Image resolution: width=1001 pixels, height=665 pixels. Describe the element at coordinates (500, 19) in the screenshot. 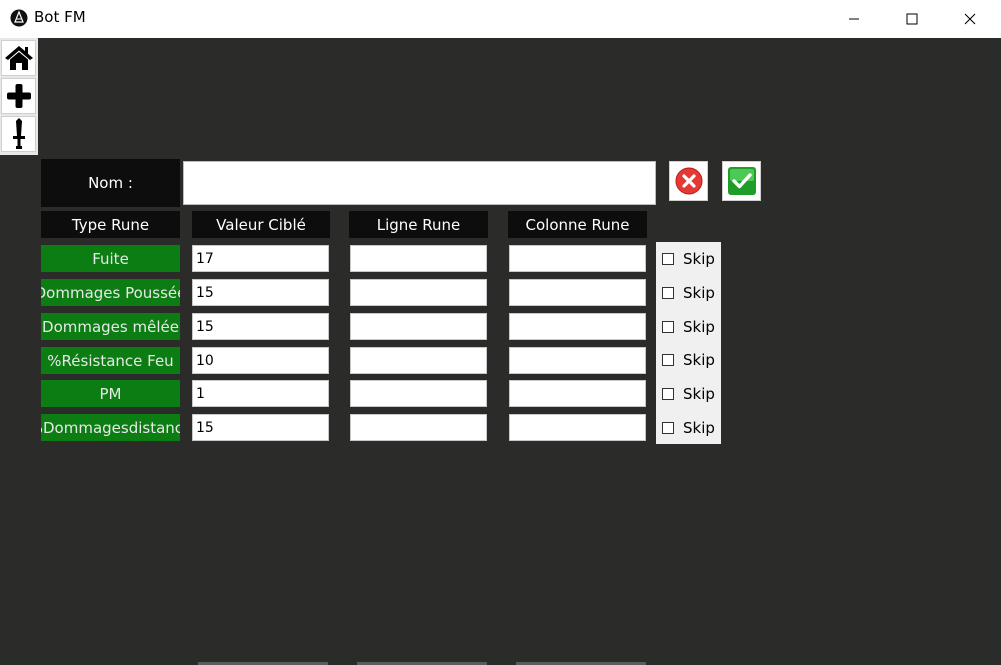

I see `title-bar: Bot FM` at that location.